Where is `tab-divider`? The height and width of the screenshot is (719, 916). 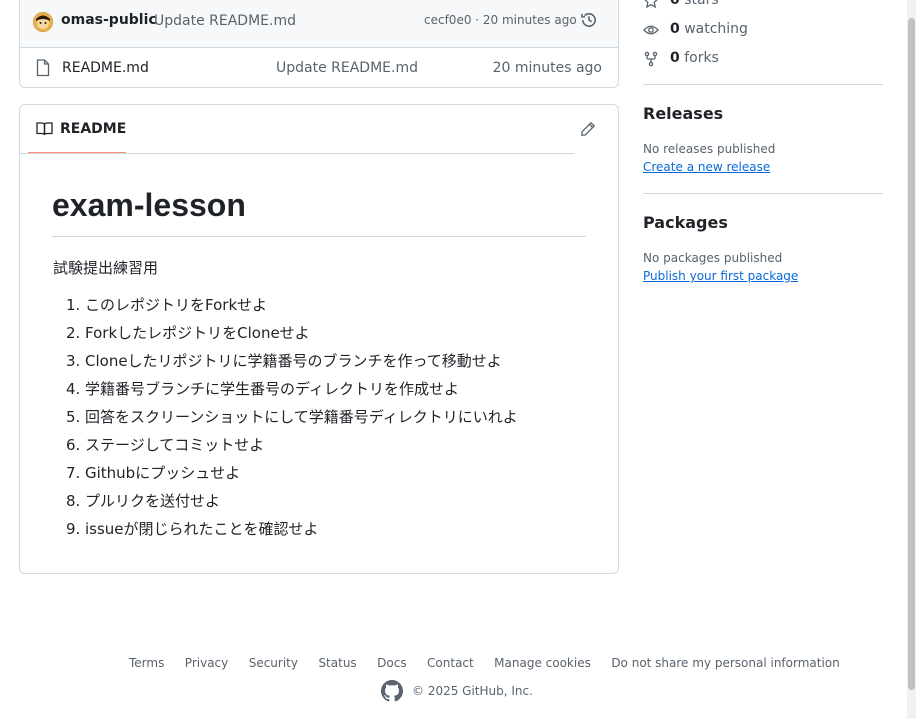
tab-divider is located at coordinates (297, 153).